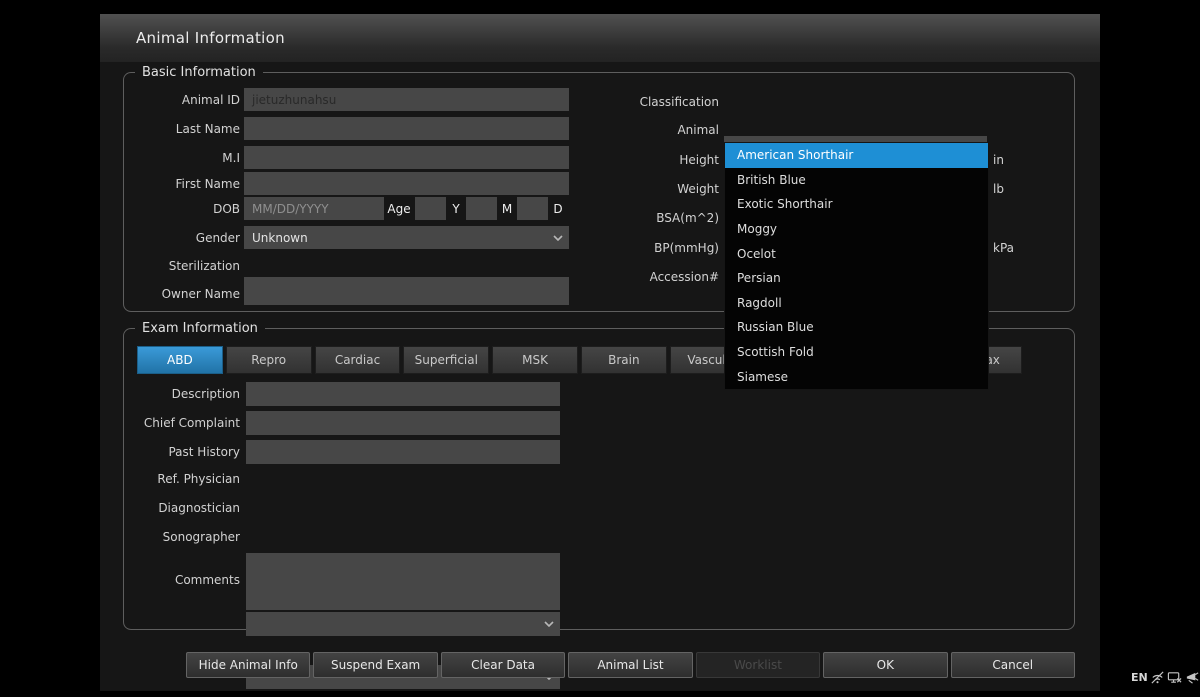  What do you see at coordinates (481, 208) in the screenshot?
I see `age-months-input` at bounding box center [481, 208].